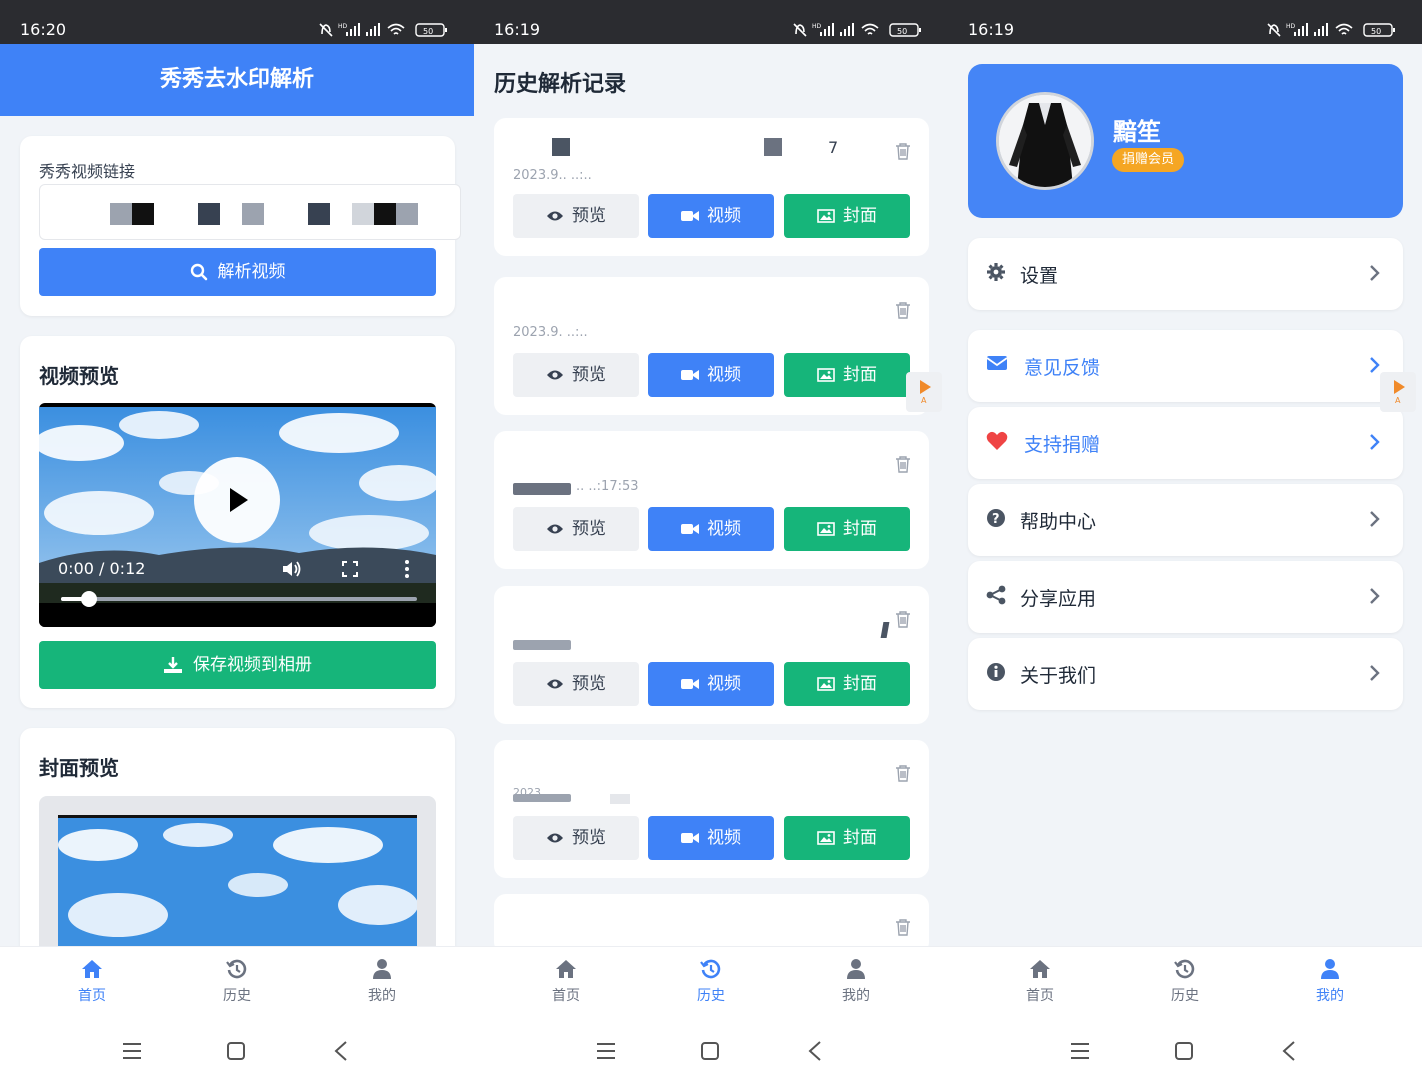 Image resolution: width=1422 pixels, height=1080 pixels. Describe the element at coordinates (833, 147) in the screenshot. I see `history-count: 7` at that location.